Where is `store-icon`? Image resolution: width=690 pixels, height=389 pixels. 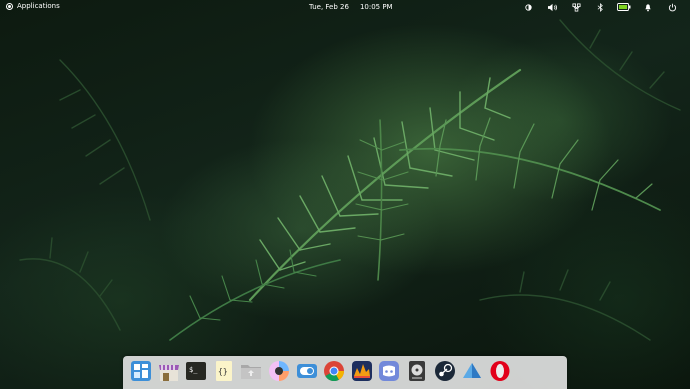
store-icon is located at coordinates (168, 373).